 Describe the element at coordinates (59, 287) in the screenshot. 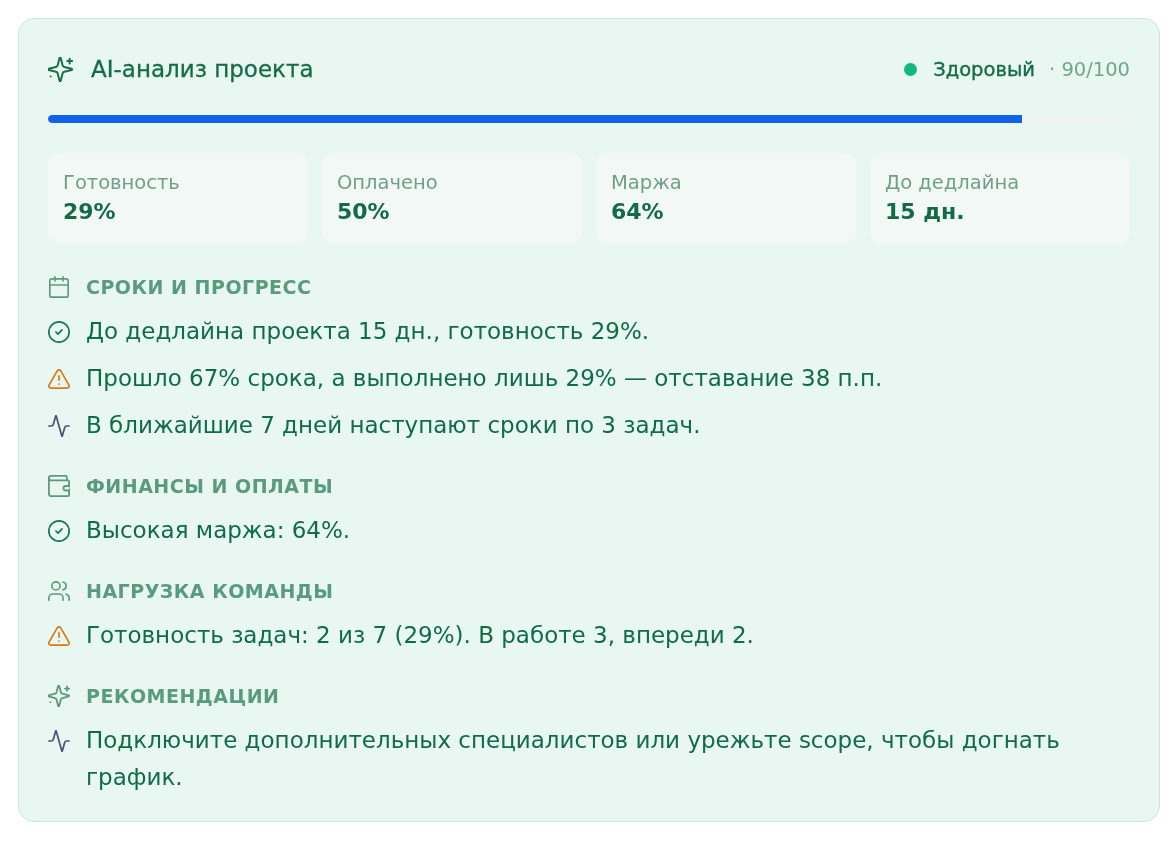

I see `calendar-icon` at that location.